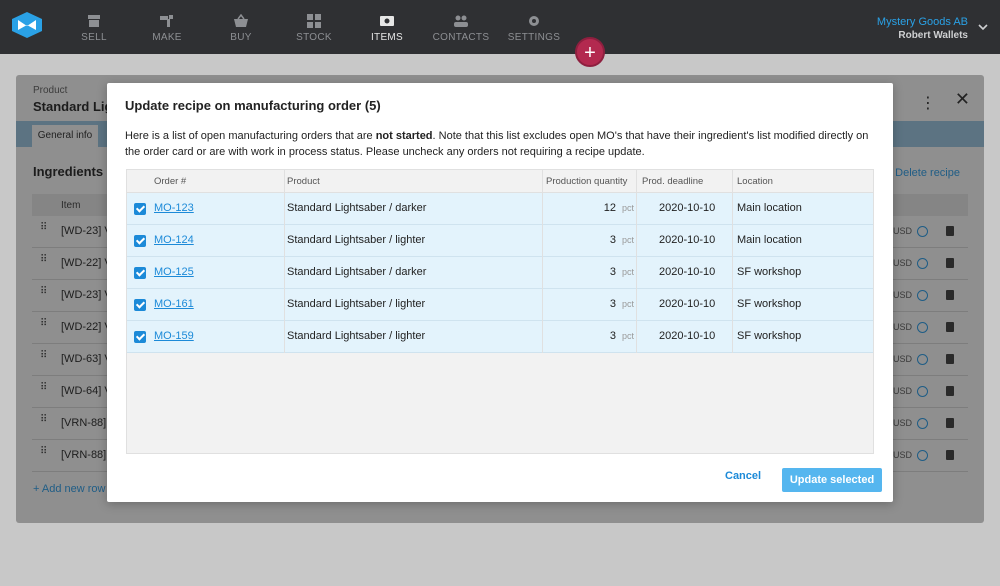 This screenshot has width=1000, height=586. Describe the element at coordinates (922, 28) in the screenshot. I see `account-switcher: Mystery Goods AB Robert Wallets` at that location.